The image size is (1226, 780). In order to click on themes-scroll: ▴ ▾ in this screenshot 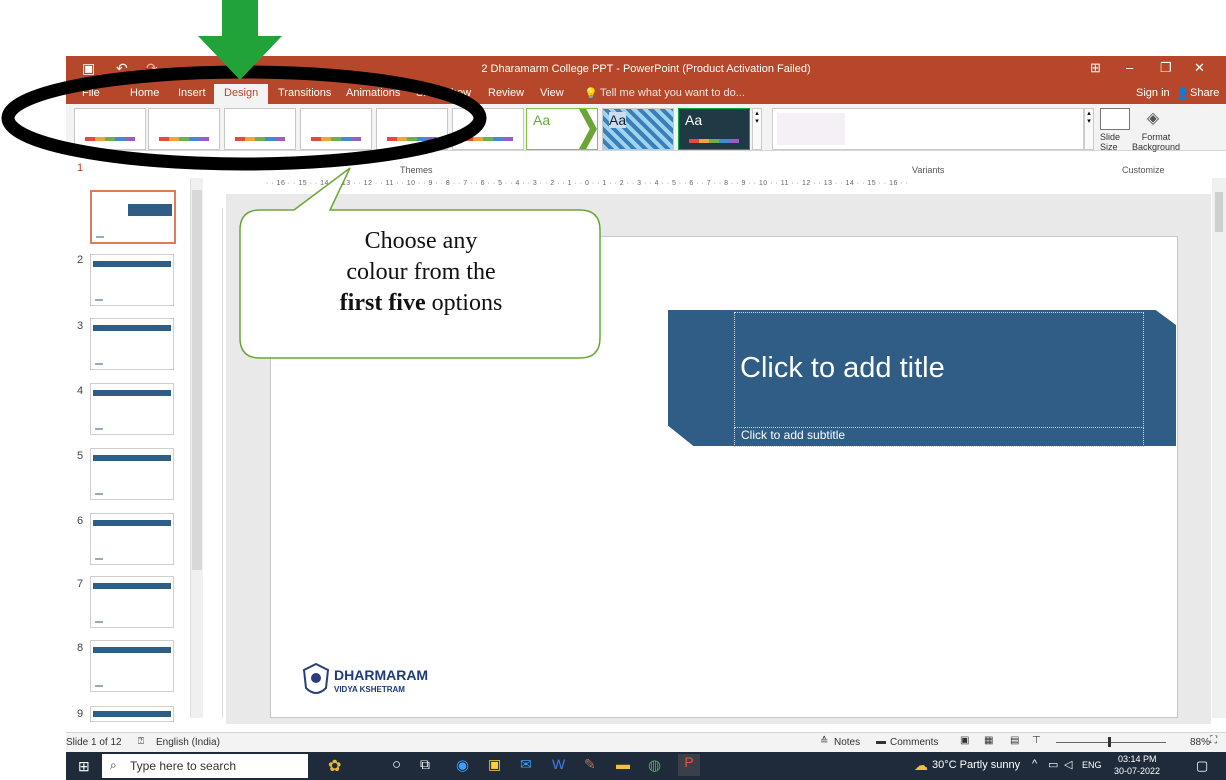, I will do `click(757, 129)`.